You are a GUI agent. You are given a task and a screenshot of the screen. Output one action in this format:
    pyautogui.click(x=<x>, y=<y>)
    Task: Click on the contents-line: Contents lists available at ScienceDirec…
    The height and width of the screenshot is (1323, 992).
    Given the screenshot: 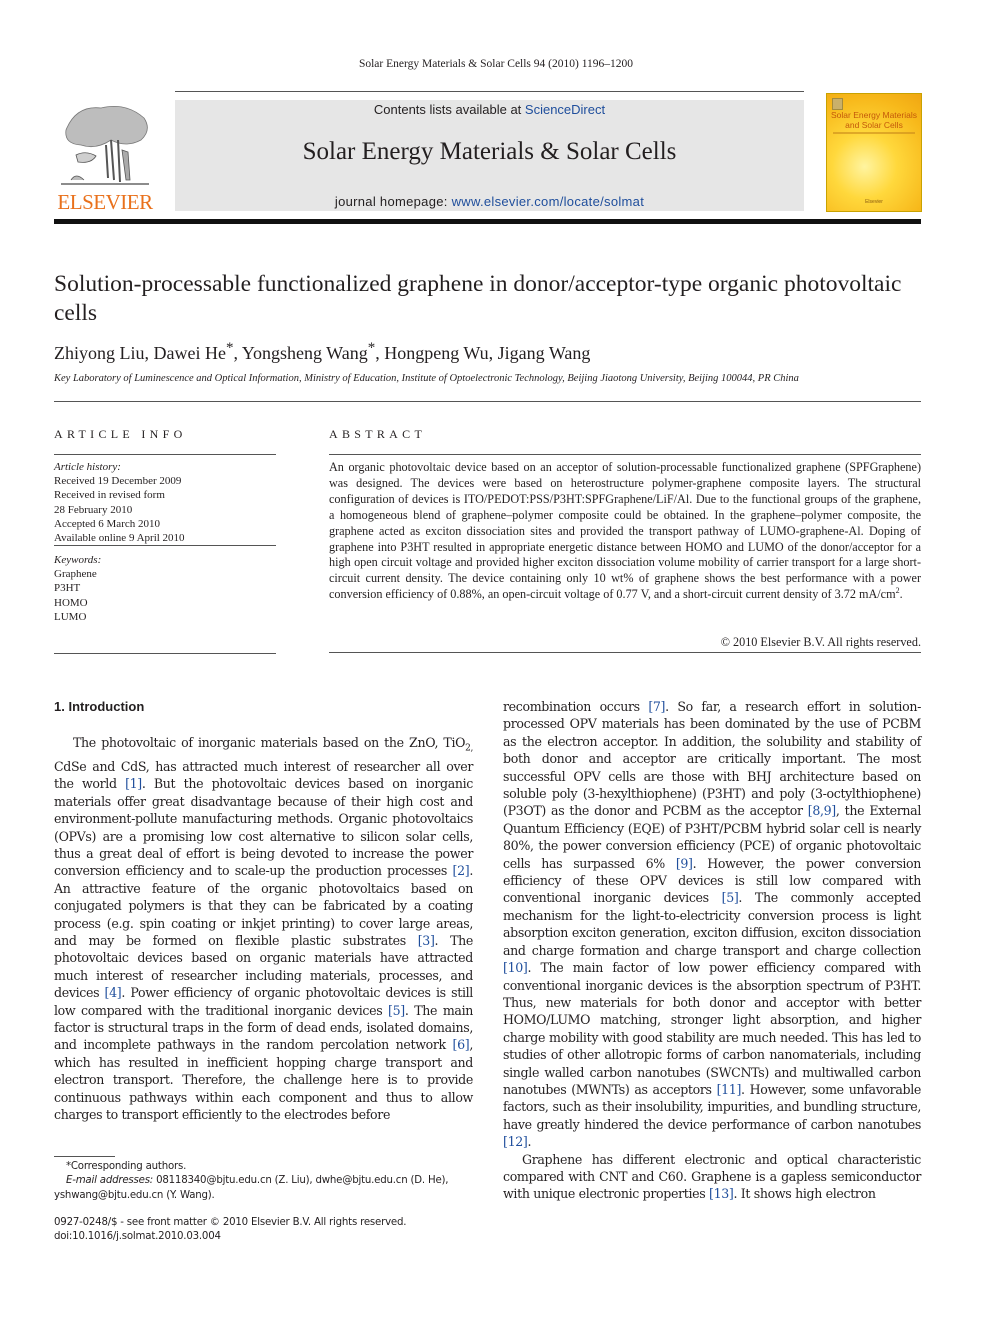 What is the action you would take?
    pyautogui.click(x=489, y=109)
    